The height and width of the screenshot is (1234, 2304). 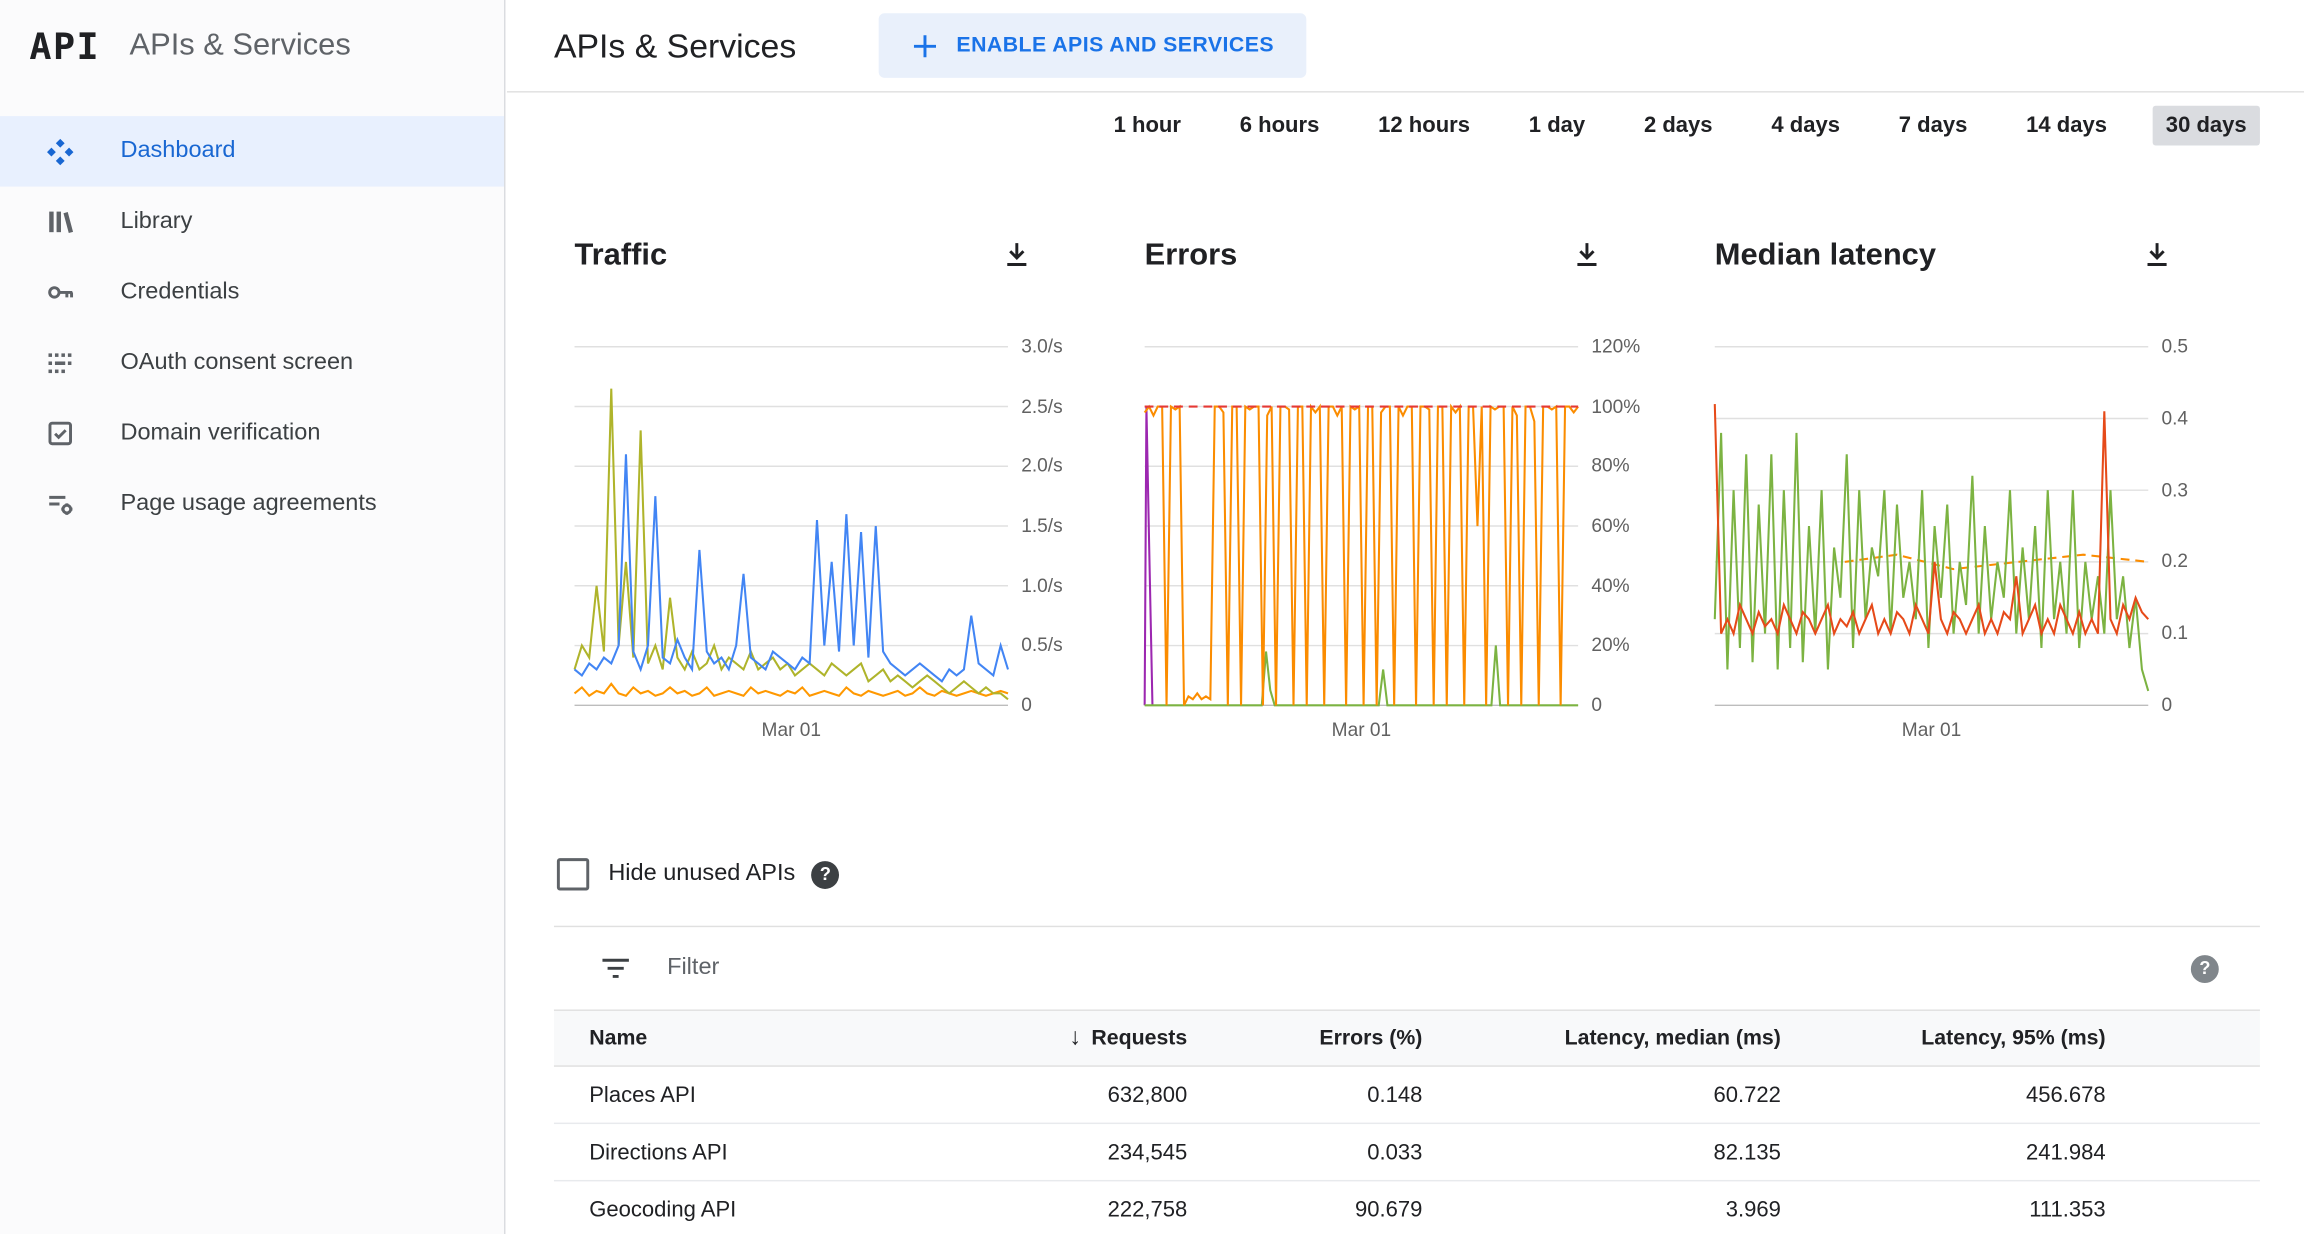 I want to click on errors-plot, so click(x=1361, y=526).